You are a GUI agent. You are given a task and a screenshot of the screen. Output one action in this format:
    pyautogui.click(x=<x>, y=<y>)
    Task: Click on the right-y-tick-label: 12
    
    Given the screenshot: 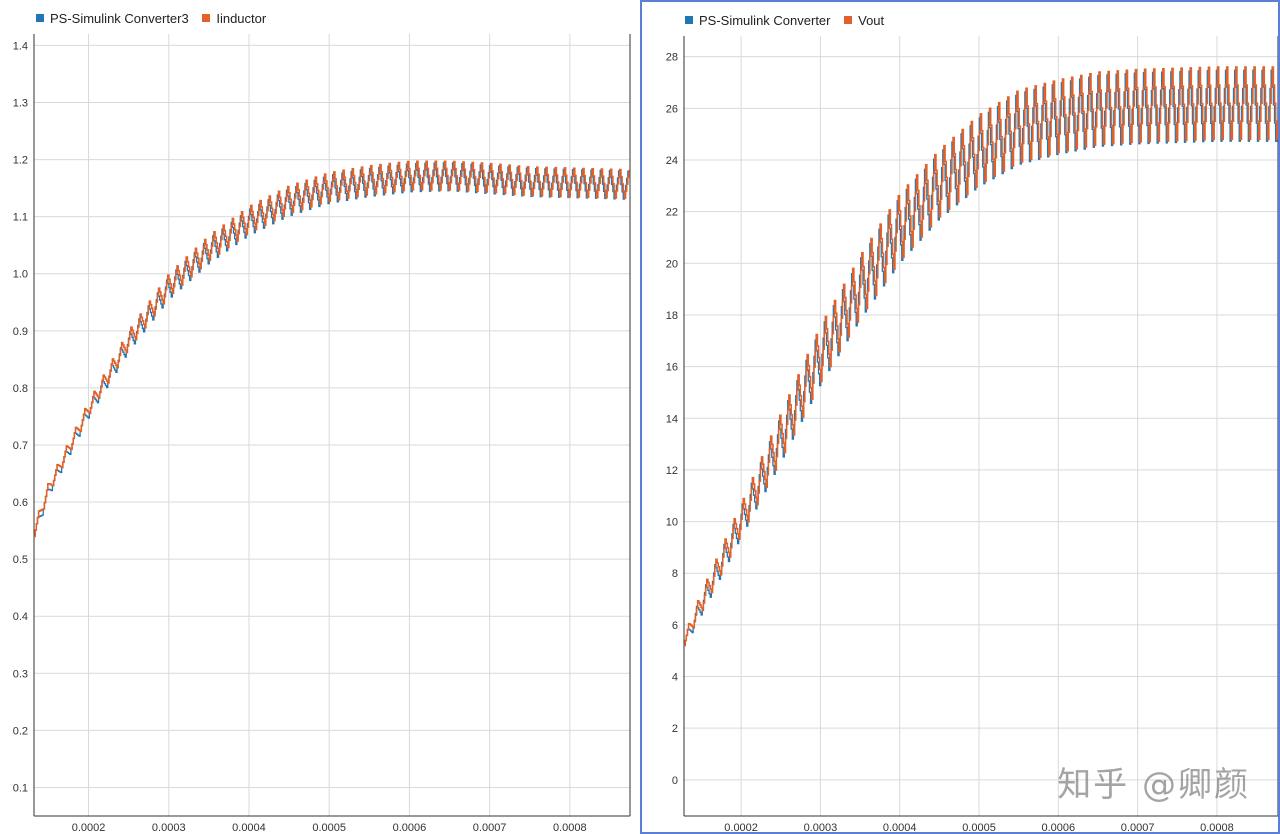 What is the action you would take?
    pyautogui.click(x=672, y=471)
    